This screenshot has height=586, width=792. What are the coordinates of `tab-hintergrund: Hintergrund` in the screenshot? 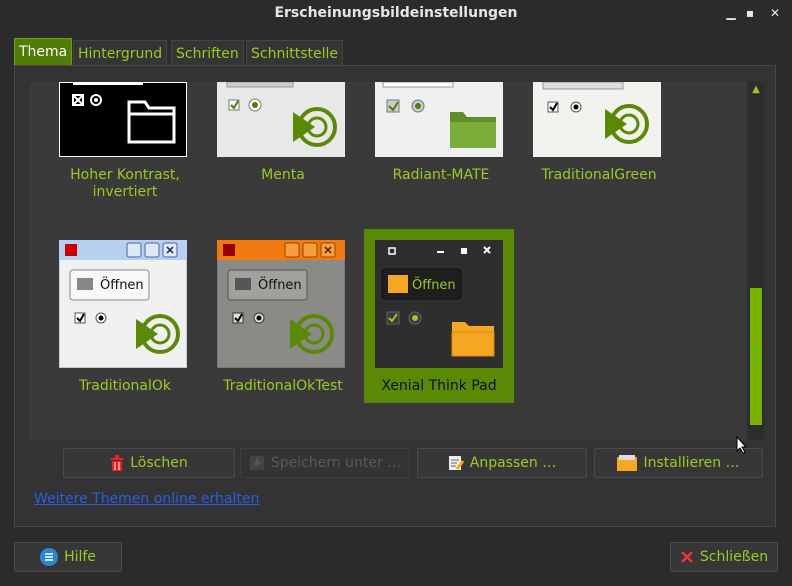 It's located at (120, 53).